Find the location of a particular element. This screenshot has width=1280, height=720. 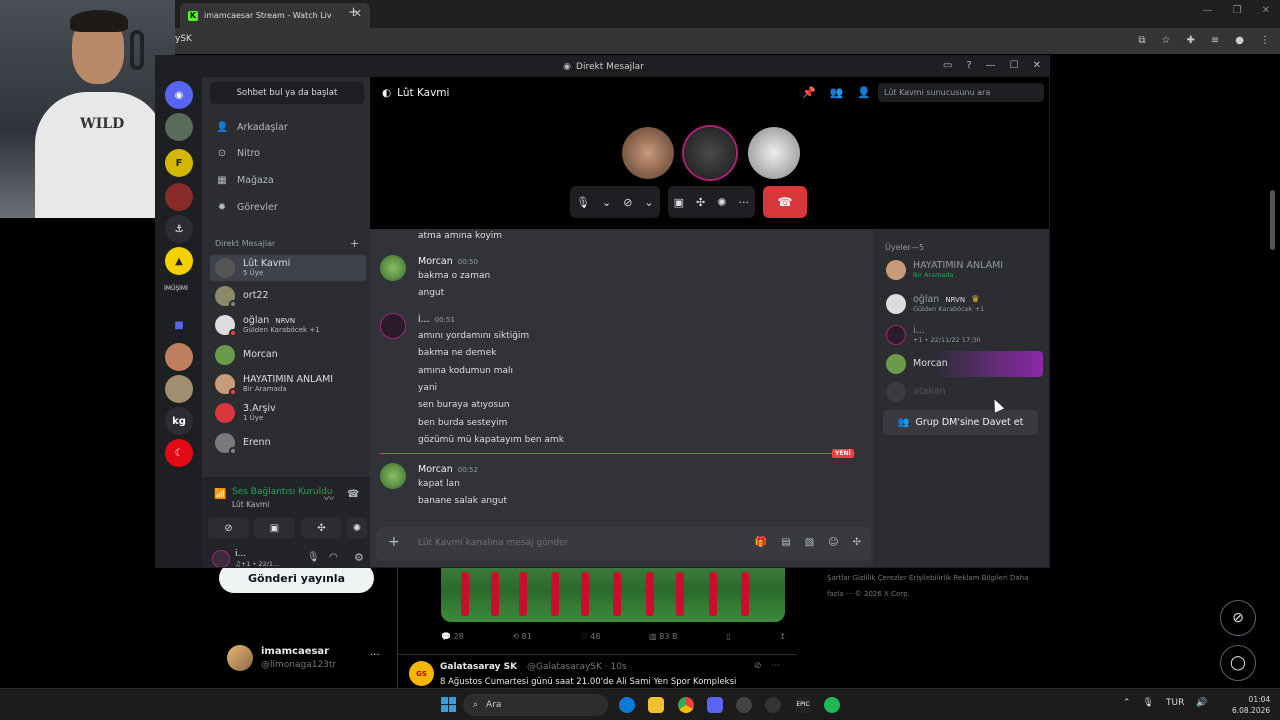

start-button-icon is located at coordinates (448, 704).